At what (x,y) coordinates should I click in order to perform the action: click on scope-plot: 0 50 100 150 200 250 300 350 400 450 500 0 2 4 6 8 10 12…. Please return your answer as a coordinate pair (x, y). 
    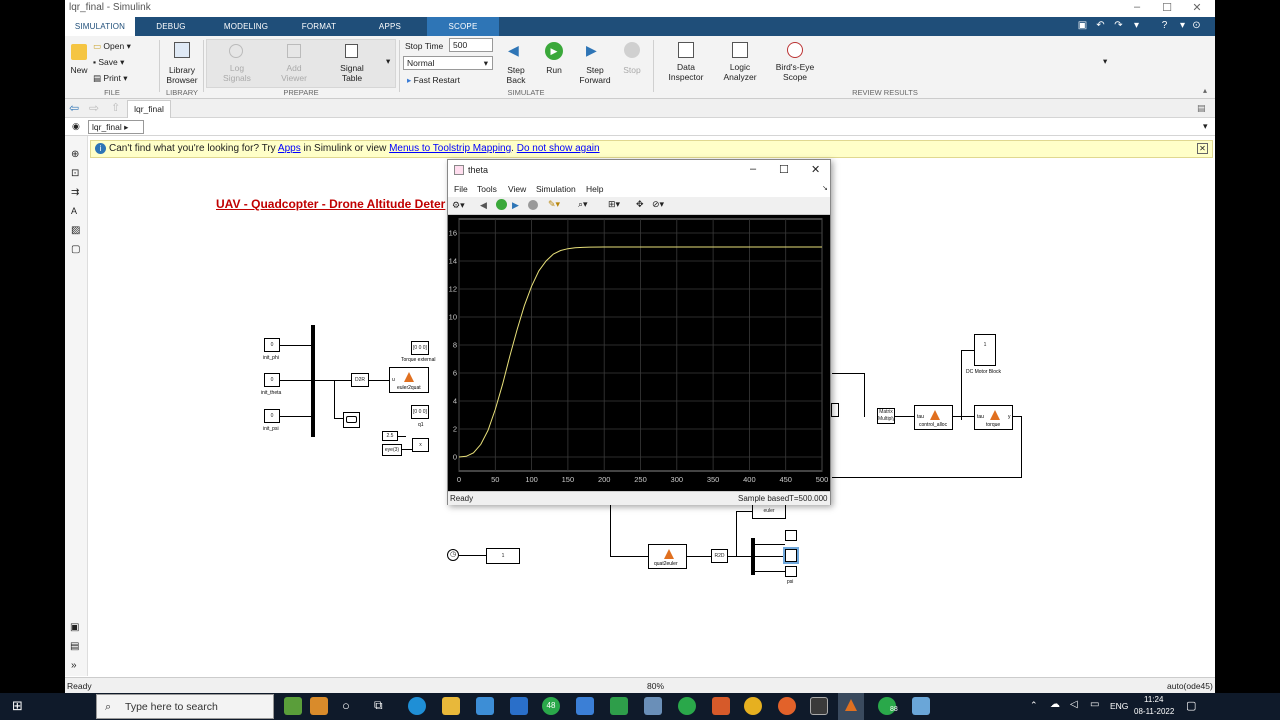
    Looking at the image, I should click on (639, 353).